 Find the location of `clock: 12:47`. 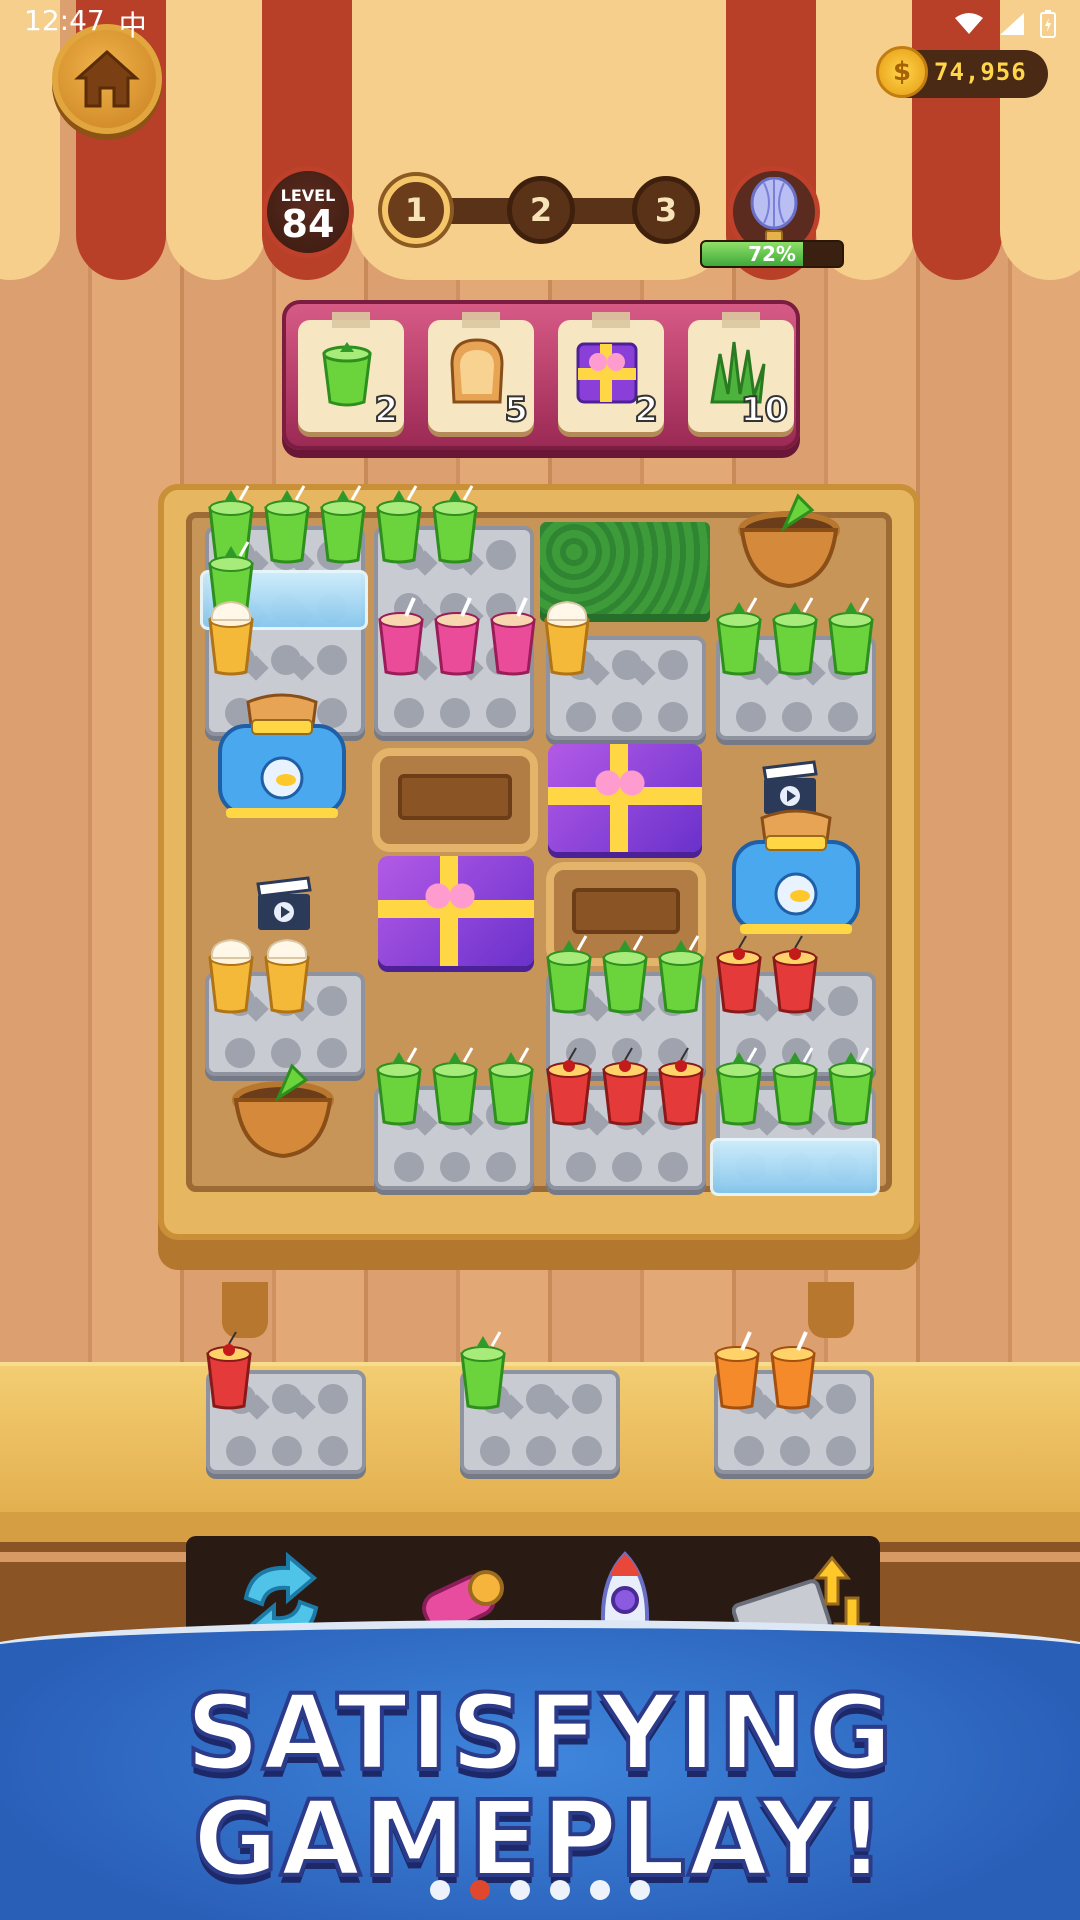

clock: 12:47 is located at coordinates (64, 20).